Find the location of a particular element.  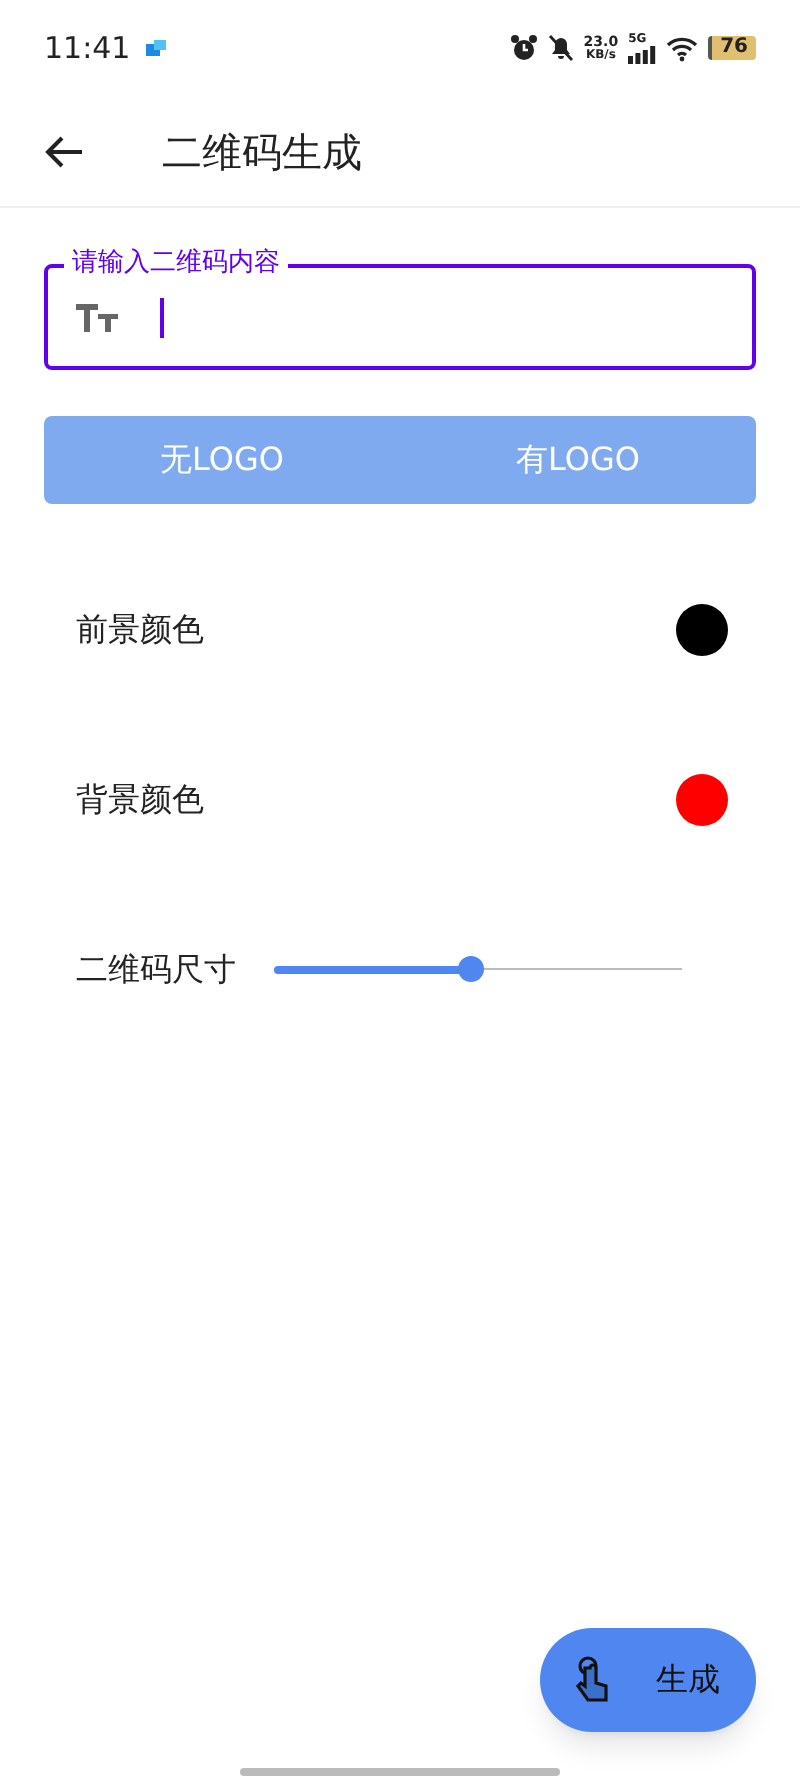

page-title: 二维码生成 is located at coordinates (262, 152).